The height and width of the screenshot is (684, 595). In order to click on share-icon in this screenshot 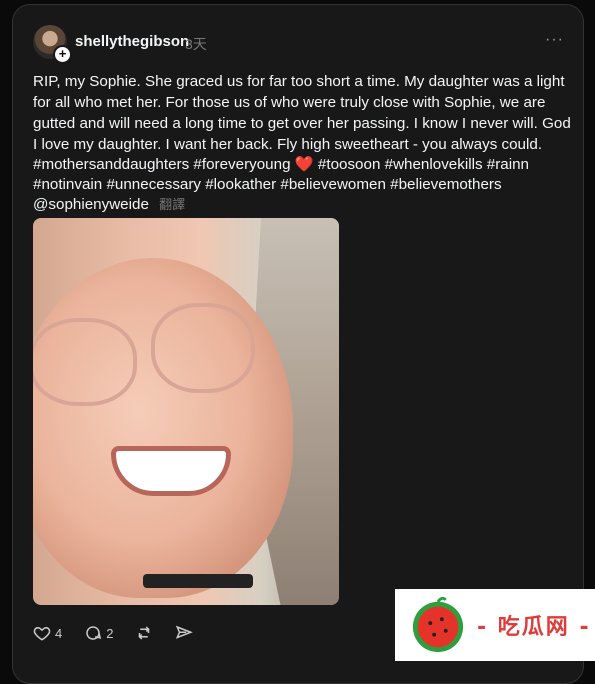, I will do `click(185, 632)`.